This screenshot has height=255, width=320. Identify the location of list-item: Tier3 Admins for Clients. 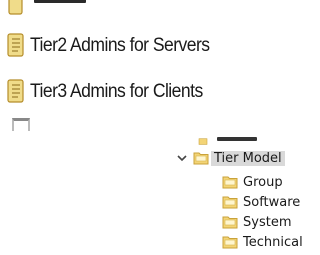
(114, 91).